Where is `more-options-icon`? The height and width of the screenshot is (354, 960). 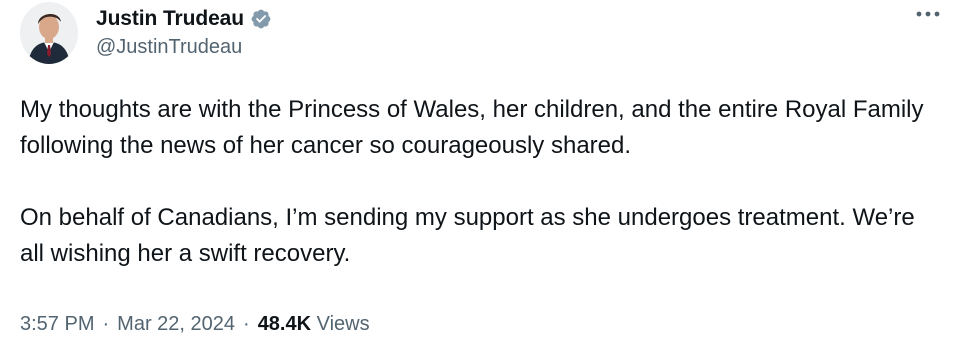
more-options-icon is located at coordinates (928, 14).